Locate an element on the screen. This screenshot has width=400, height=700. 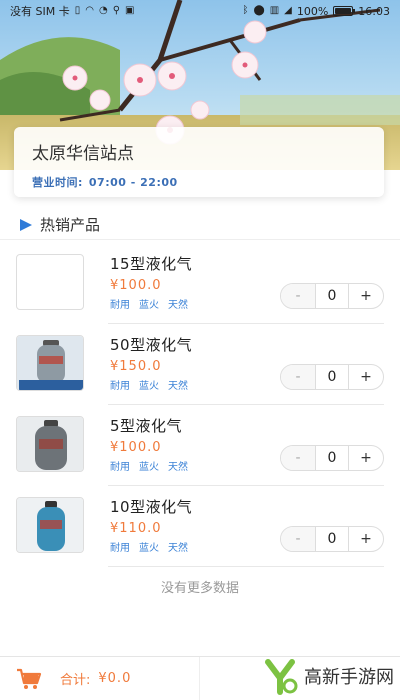
product-item: 5型液化气 ¥100.0 耐用 蓝火 天然 - 0 + is located at coordinates (200, 445).